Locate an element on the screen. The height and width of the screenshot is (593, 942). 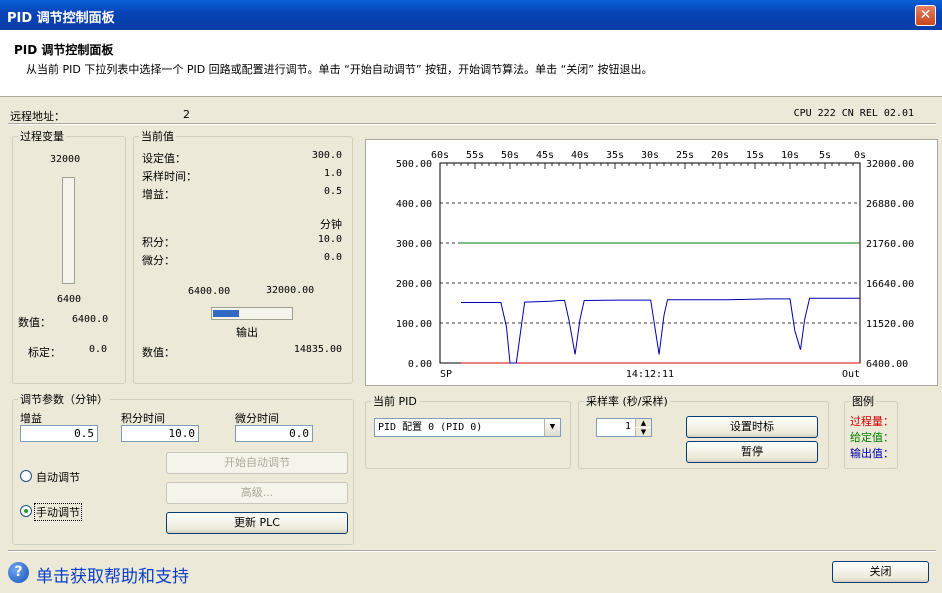
current-pid-select: PID 配置 0 (PID 0) ▼ is located at coordinates (467, 427).